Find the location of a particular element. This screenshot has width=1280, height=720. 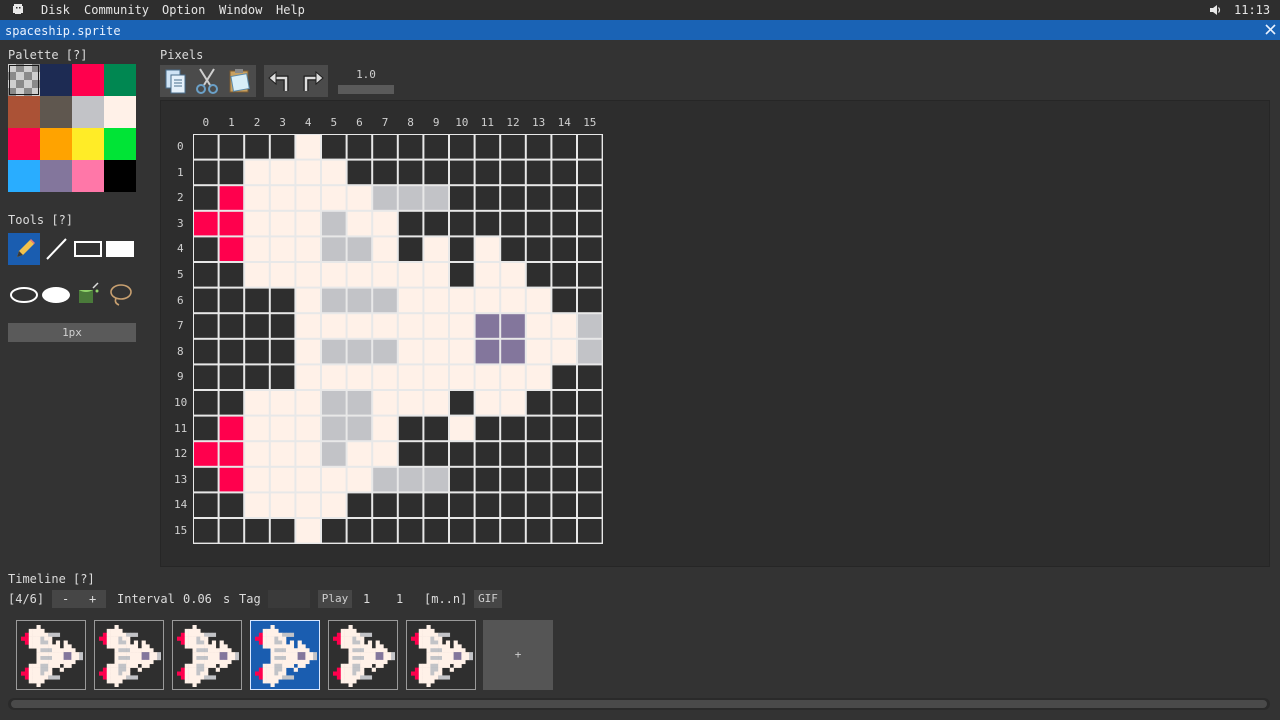

cut-icon is located at coordinates (207, 82).